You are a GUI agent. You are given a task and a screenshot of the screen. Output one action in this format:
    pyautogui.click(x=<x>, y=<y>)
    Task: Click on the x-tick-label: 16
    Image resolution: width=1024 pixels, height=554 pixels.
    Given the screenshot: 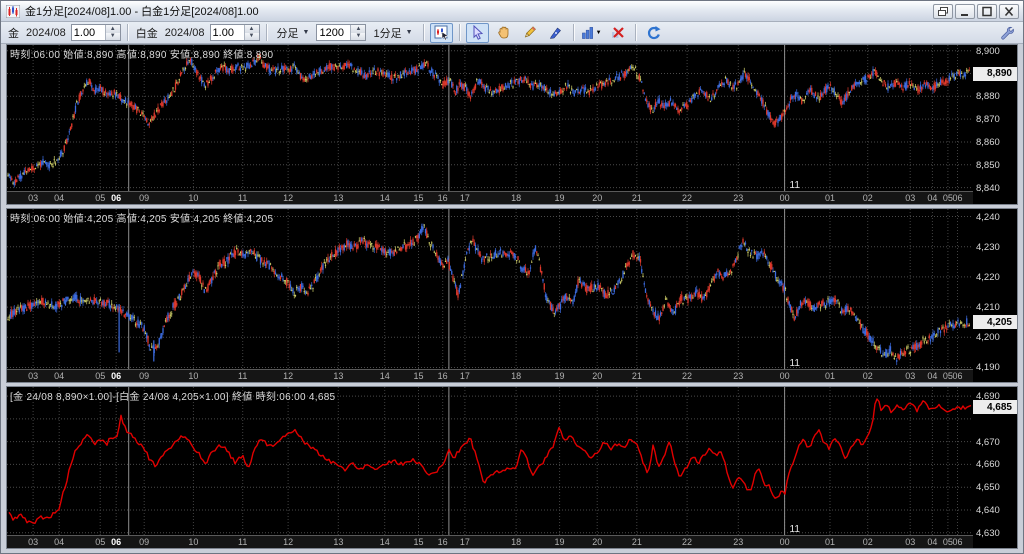 What is the action you would take?
    pyautogui.click(x=442, y=198)
    